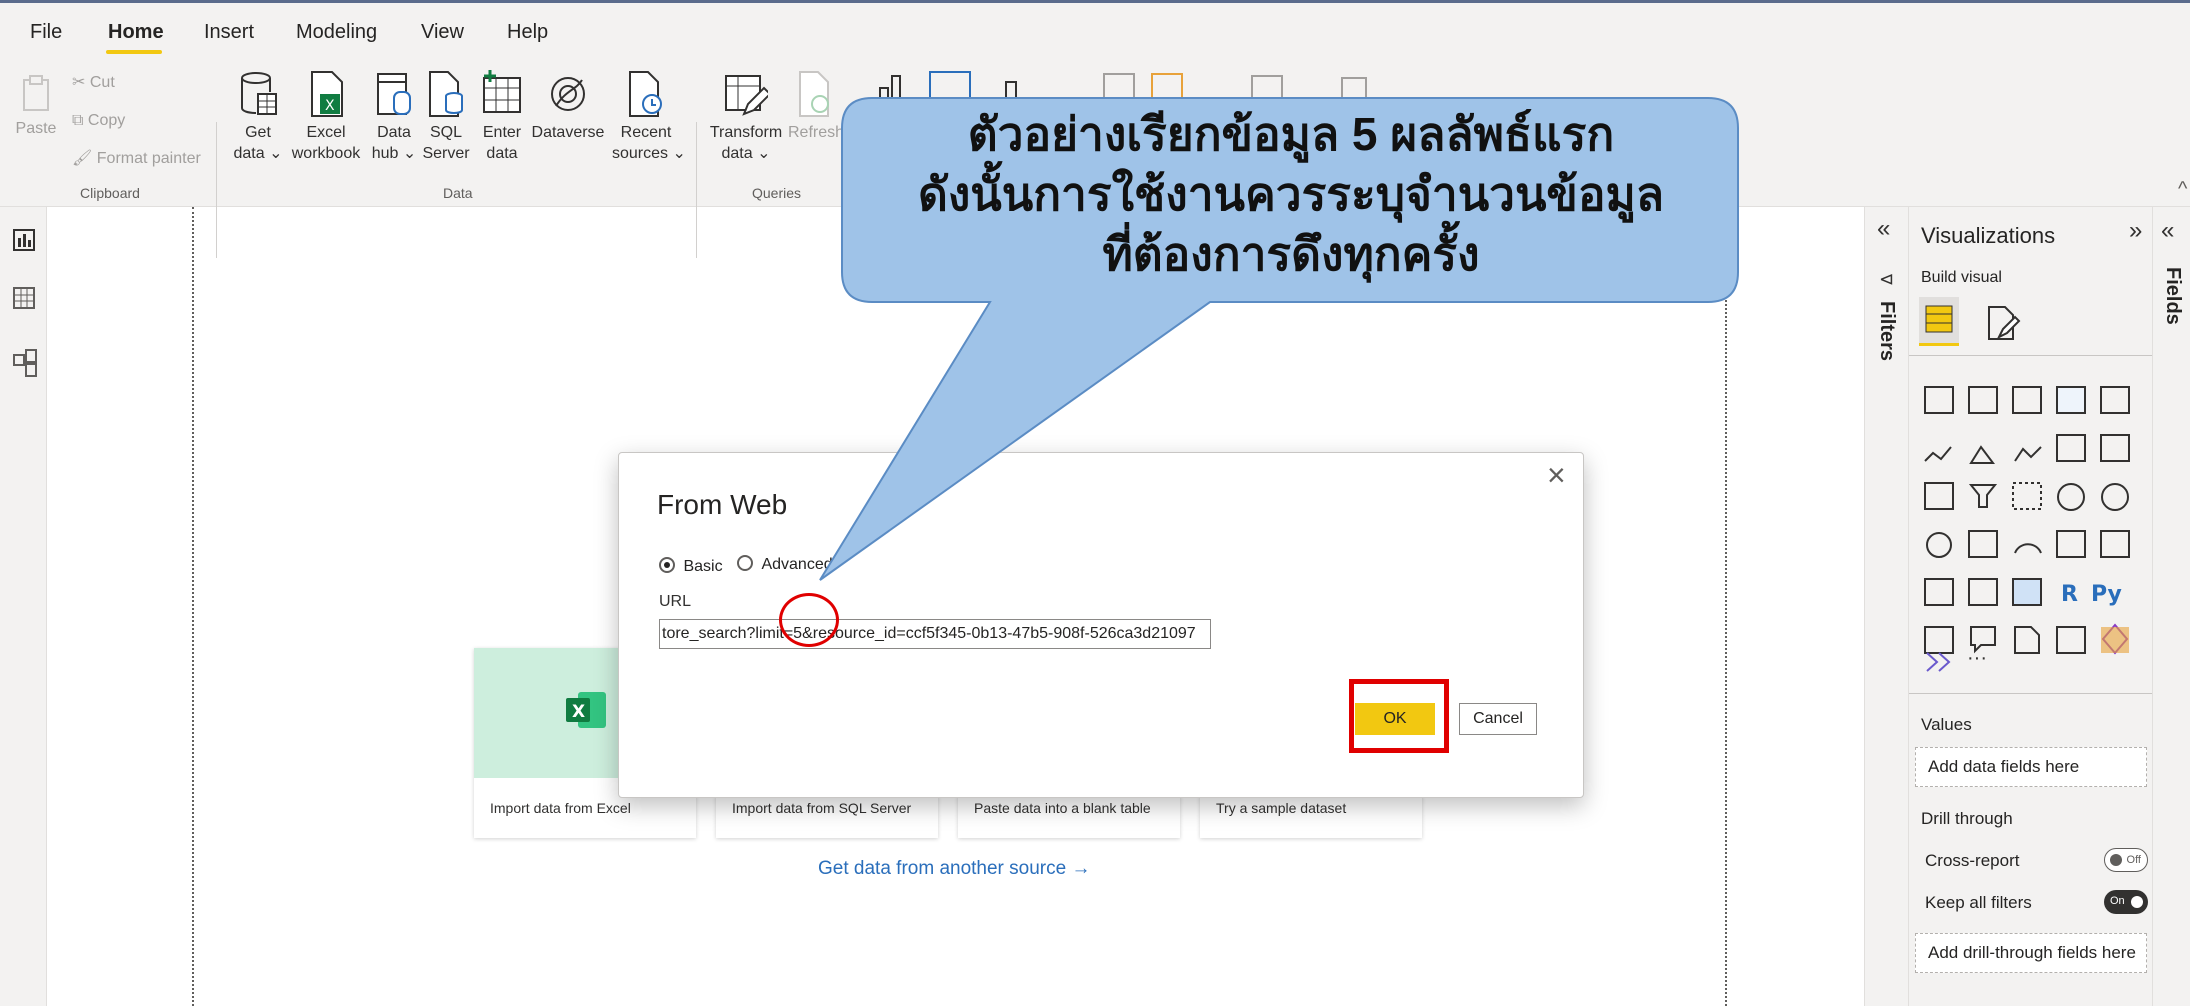 The height and width of the screenshot is (1006, 2190). I want to click on filters-label: Filters, so click(1887, 331).